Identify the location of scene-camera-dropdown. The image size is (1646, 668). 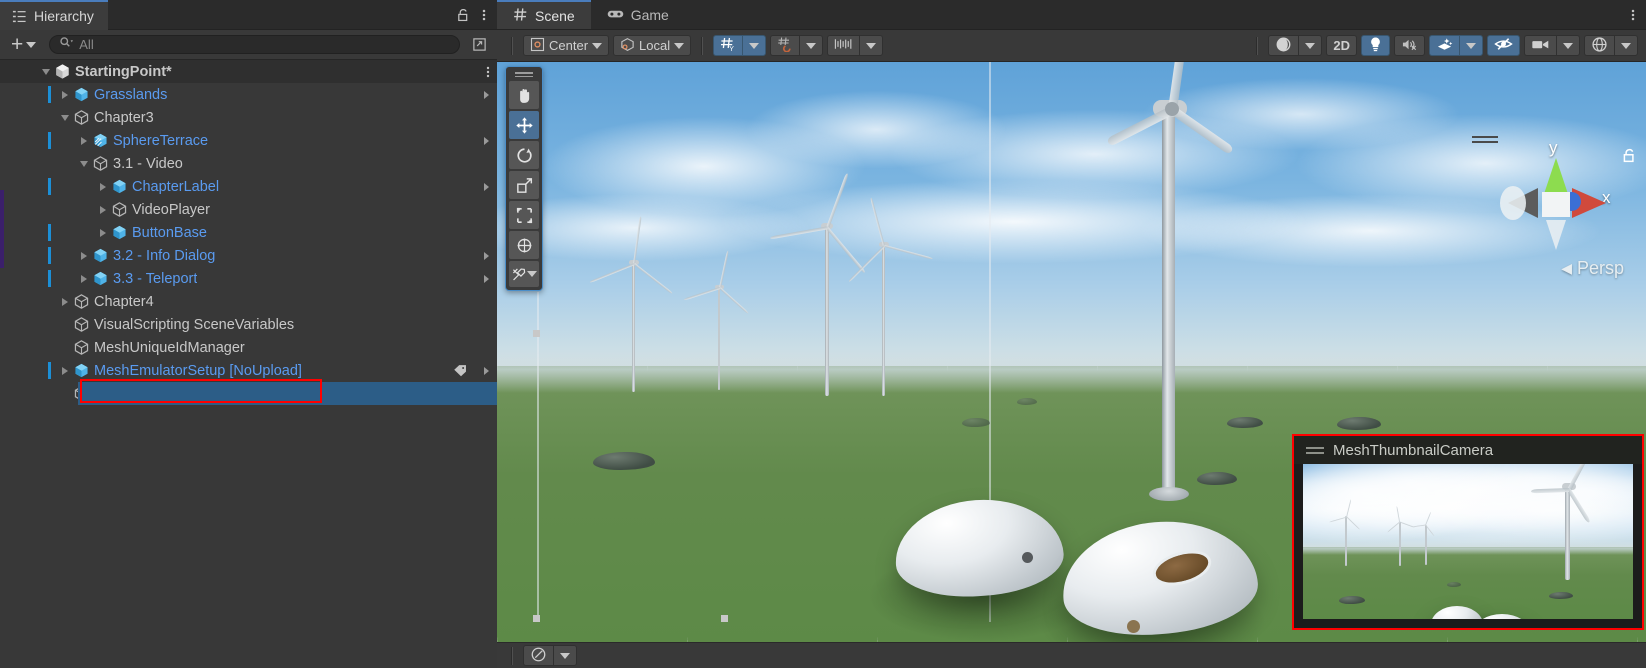
(1568, 45).